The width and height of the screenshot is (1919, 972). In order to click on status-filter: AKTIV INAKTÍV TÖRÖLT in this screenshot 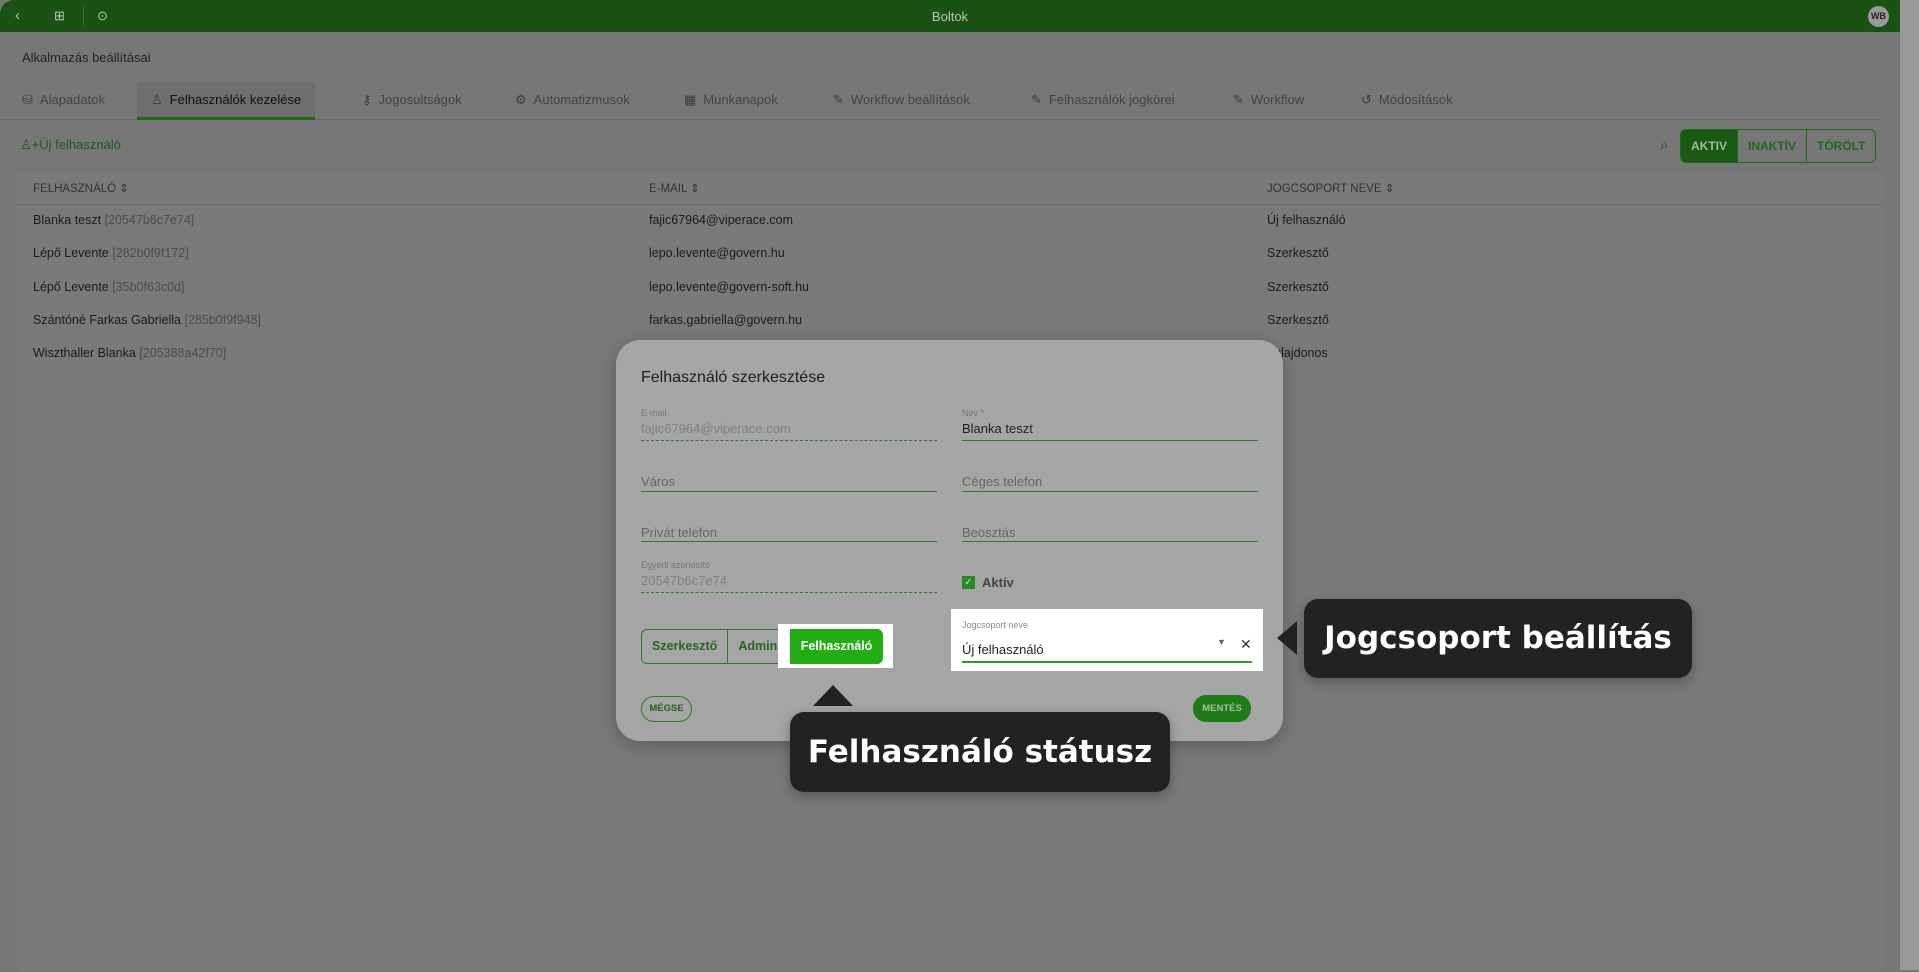, I will do `click(1778, 146)`.